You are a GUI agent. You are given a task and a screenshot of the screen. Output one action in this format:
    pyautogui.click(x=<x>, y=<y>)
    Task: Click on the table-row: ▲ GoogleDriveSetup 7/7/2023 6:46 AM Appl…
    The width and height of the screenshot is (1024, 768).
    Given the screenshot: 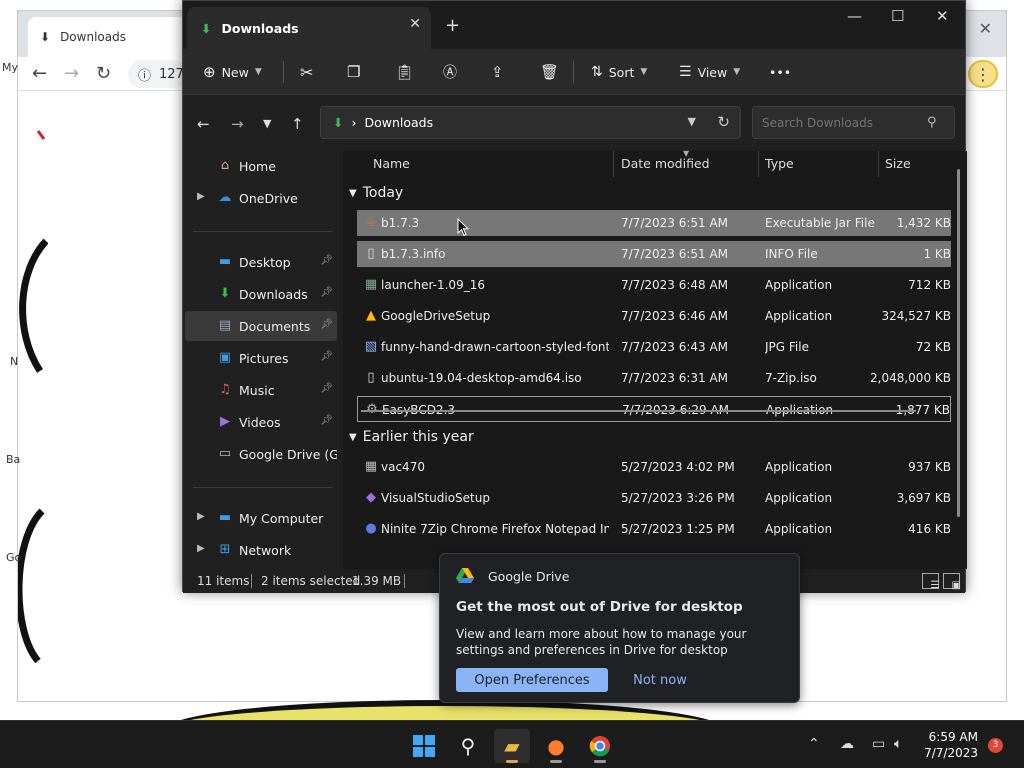 What is the action you would take?
    pyautogui.click(x=654, y=316)
    